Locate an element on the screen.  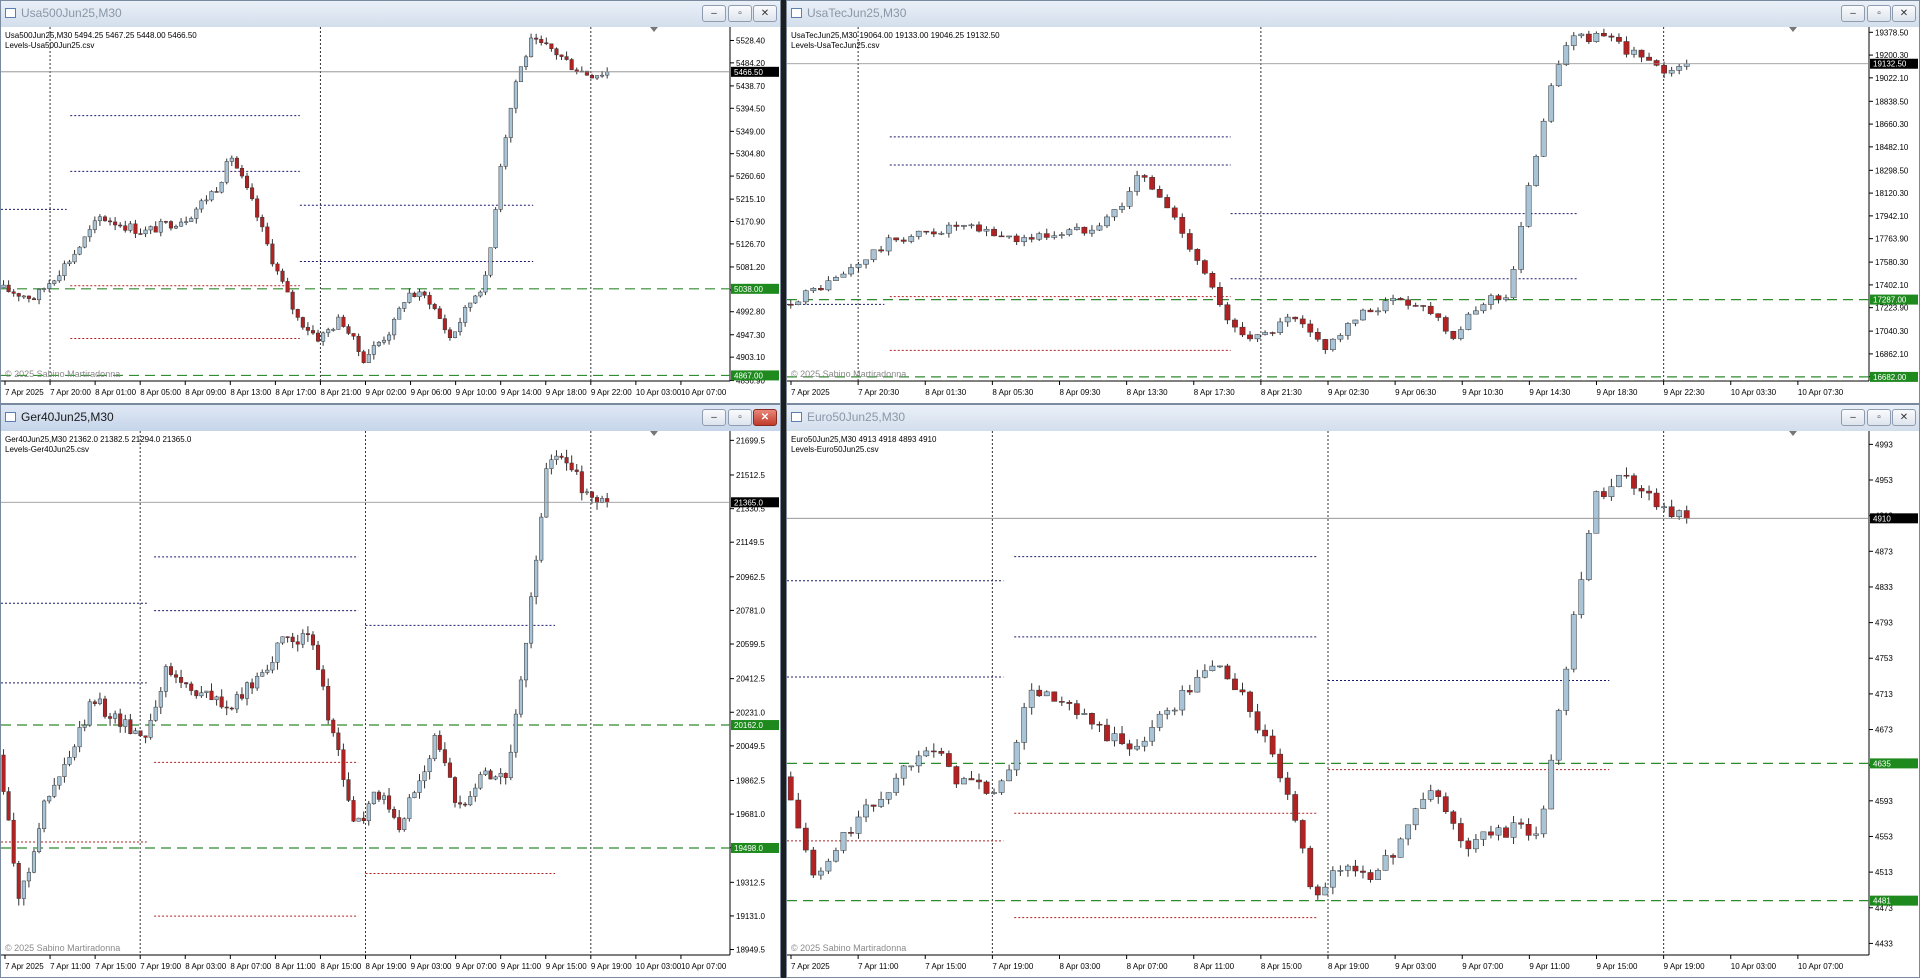
price-tick-label: 19131.0 is located at coordinates (750, 916).